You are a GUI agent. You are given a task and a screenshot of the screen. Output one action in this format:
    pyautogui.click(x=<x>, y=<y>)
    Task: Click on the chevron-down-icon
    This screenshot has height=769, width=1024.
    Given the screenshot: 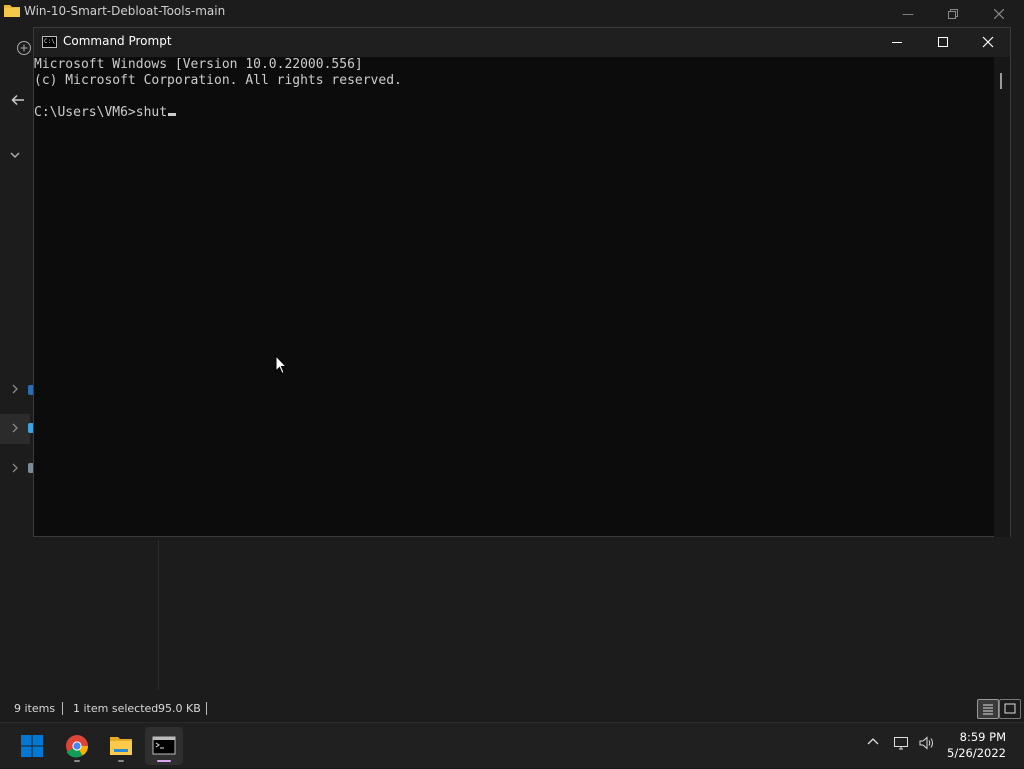 What is the action you would take?
    pyautogui.click(x=15, y=157)
    